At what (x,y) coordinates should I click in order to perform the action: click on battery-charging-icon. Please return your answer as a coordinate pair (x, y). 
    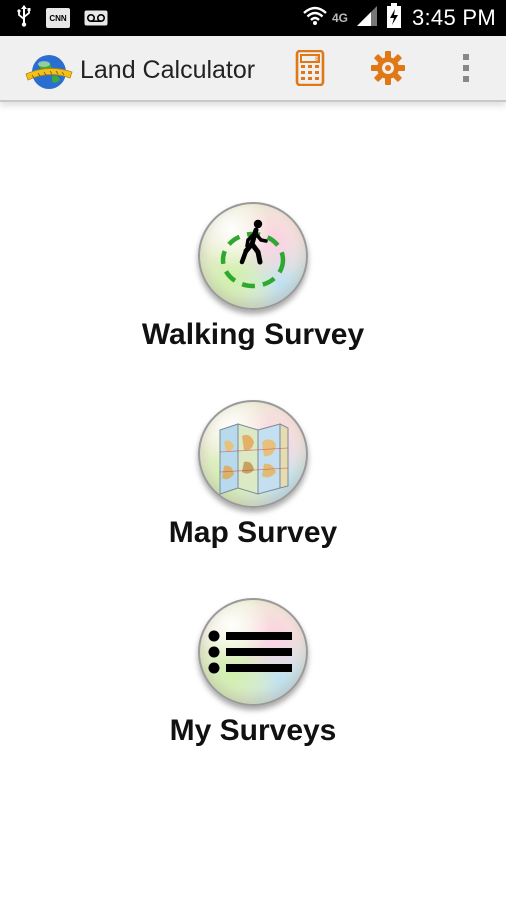
    Looking at the image, I should click on (394, 18).